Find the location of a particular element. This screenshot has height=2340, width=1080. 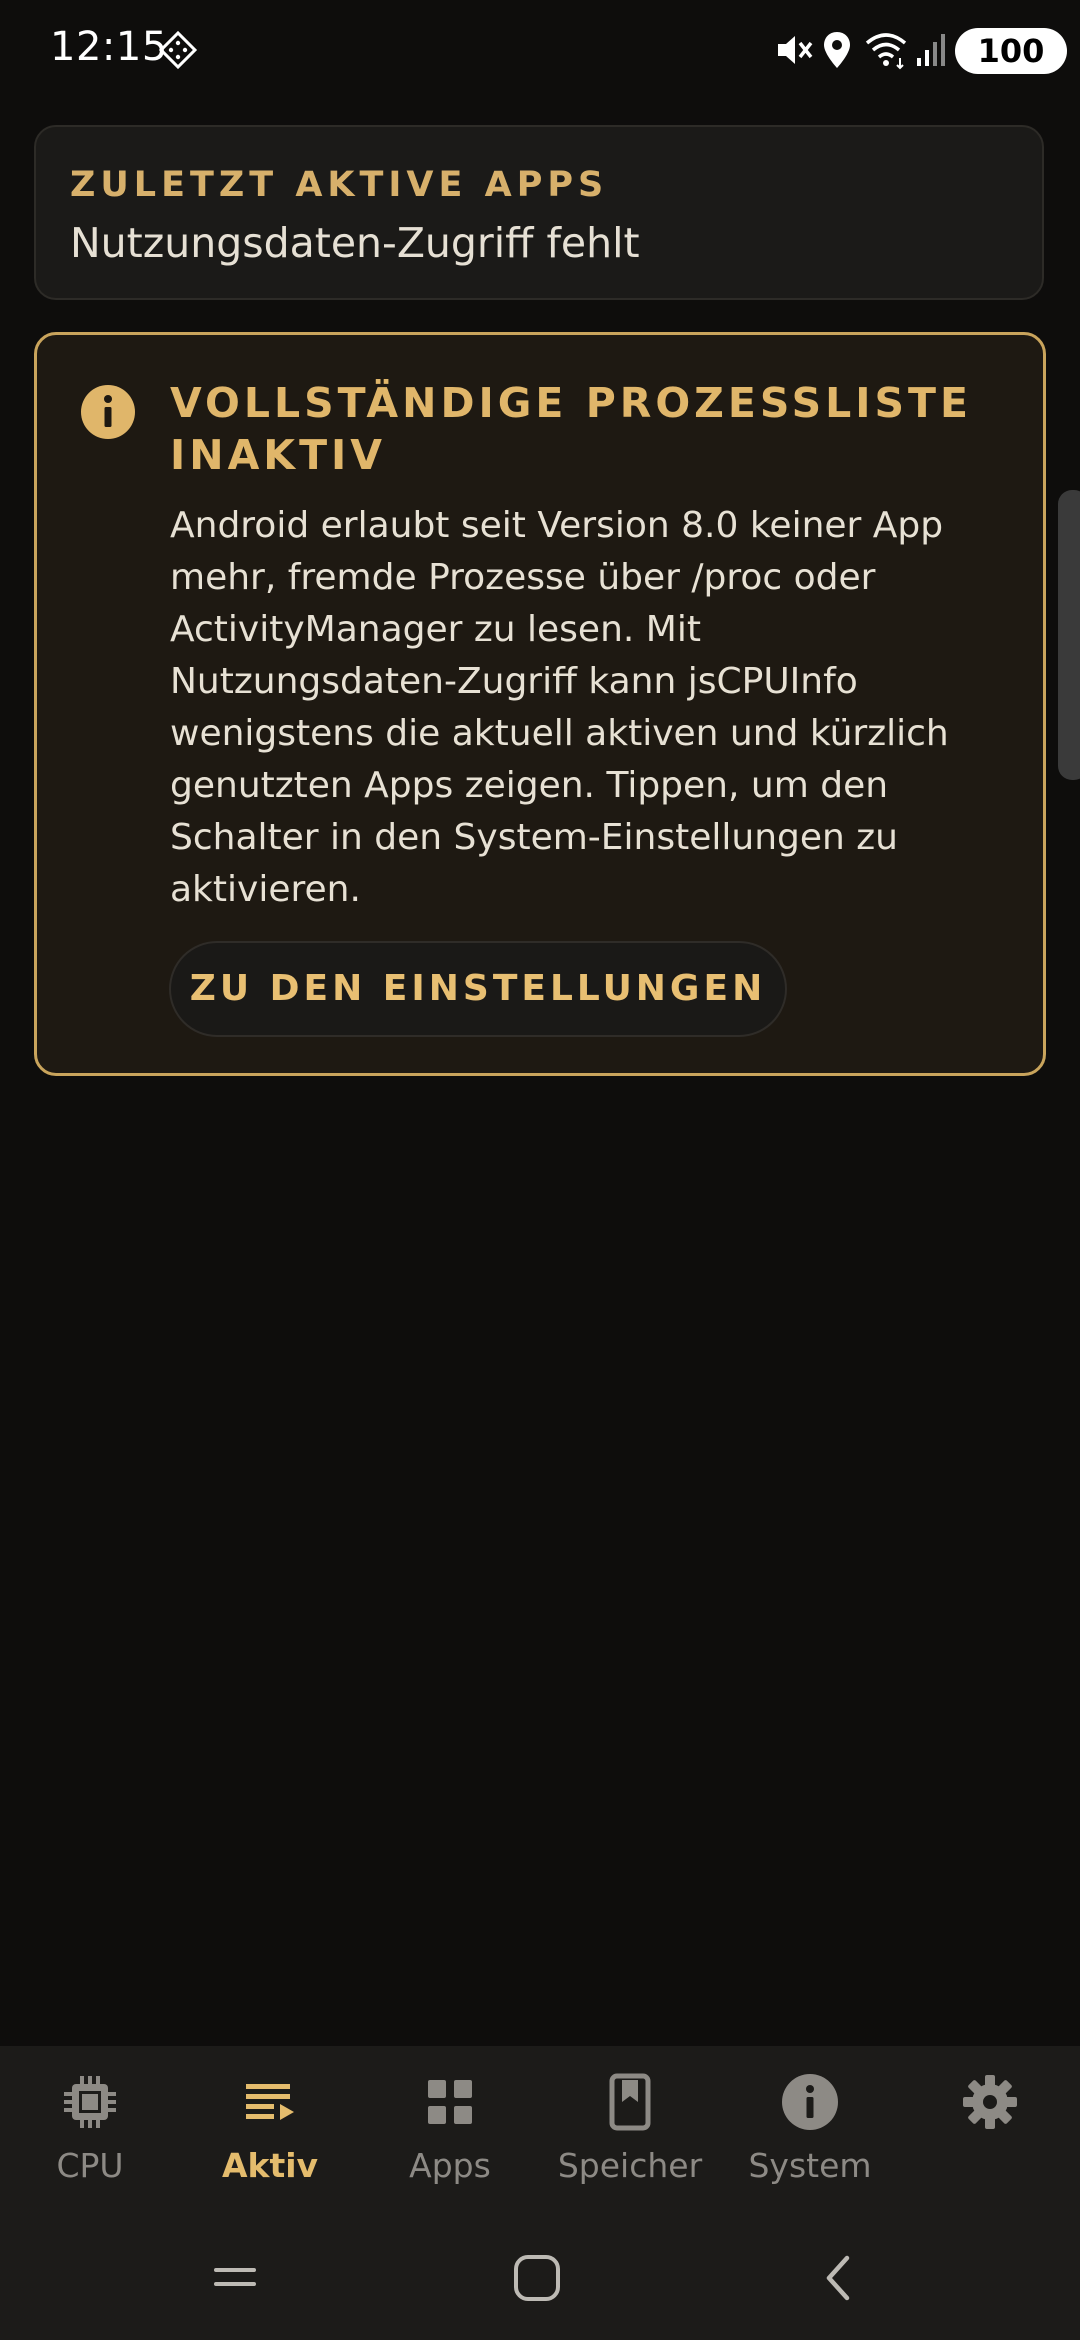

battery-indicator: 100 is located at coordinates (1011, 51).